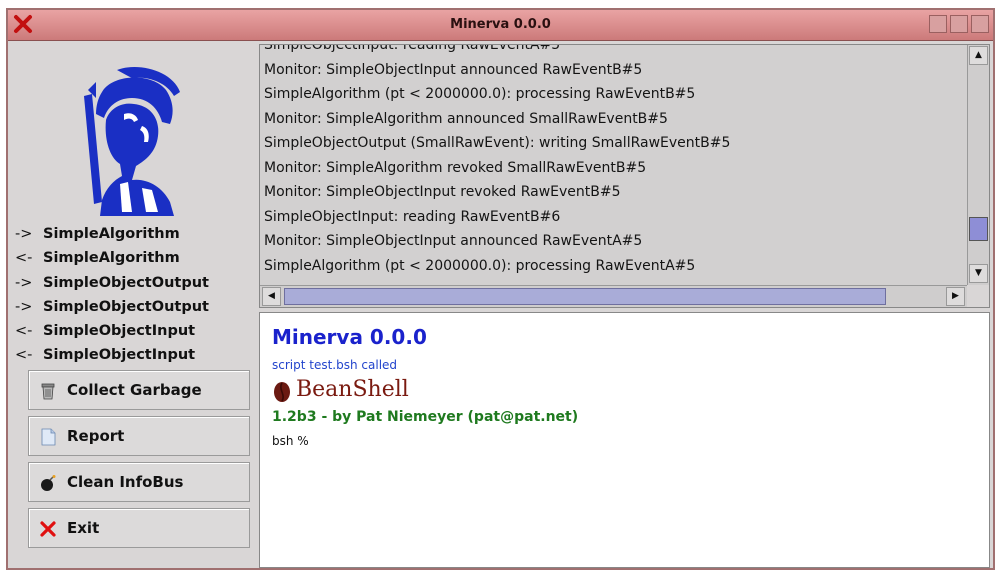 The height and width of the screenshot is (576, 1001). What do you see at coordinates (978, 296) in the screenshot?
I see `scrollbar-corner` at bounding box center [978, 296].